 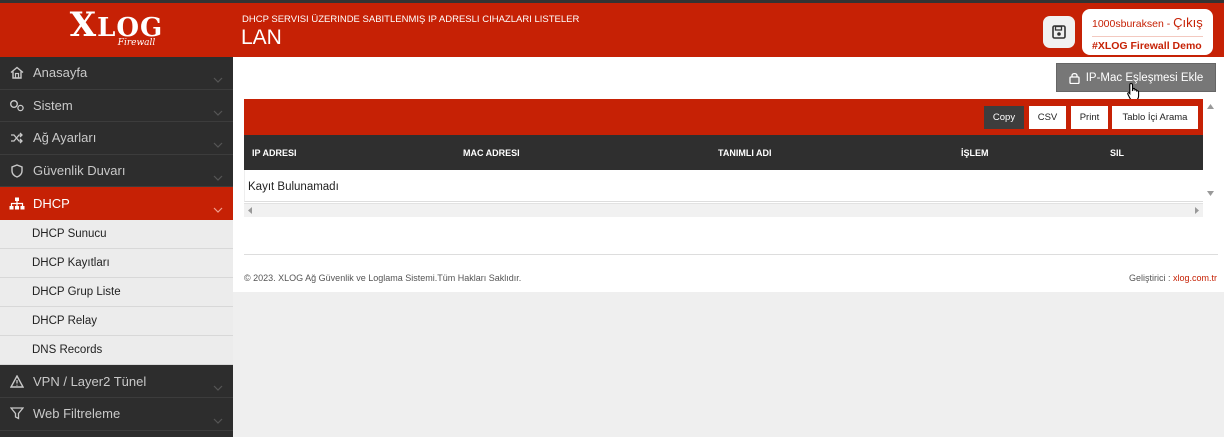 What do you see at coordinates (1004, 117) in the screenshot?
I see `copy-button: Copy` at bounding box center [1004, 117].